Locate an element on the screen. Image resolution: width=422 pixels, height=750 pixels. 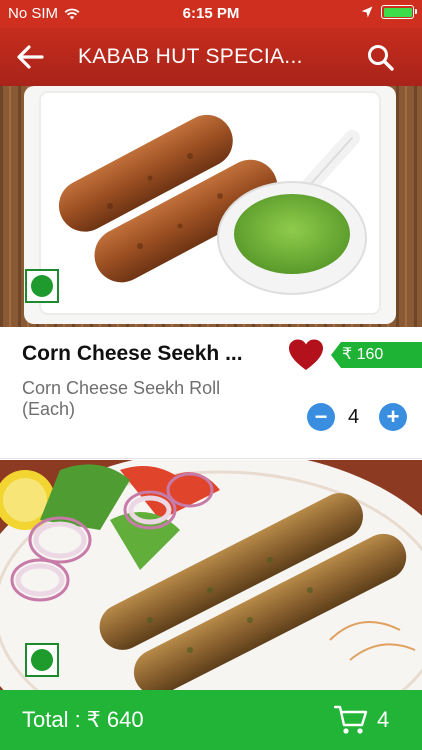
status-bar: No SIM 6:15 PM is located at coordinates (211, 14).